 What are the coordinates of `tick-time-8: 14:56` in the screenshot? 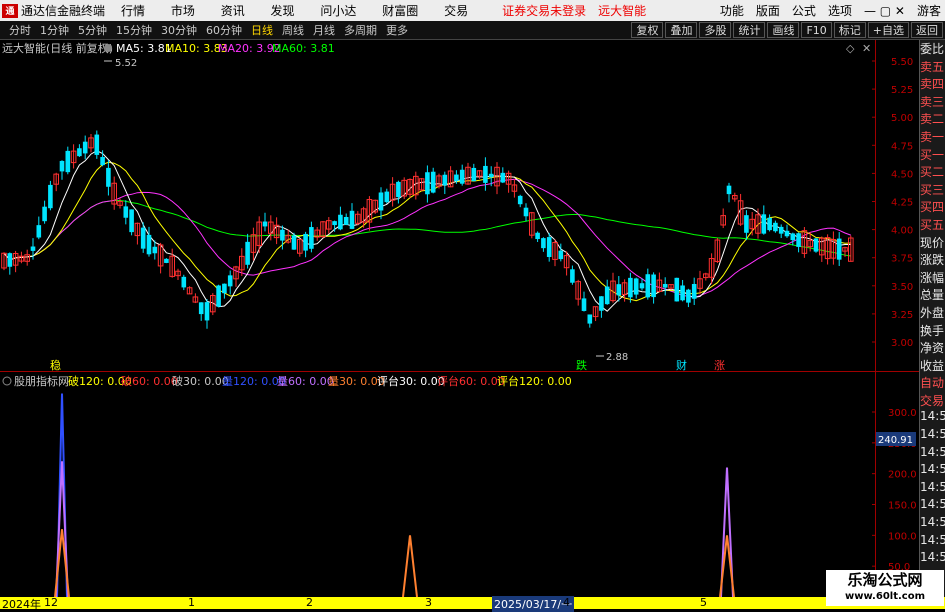 It's located at (932, 539).